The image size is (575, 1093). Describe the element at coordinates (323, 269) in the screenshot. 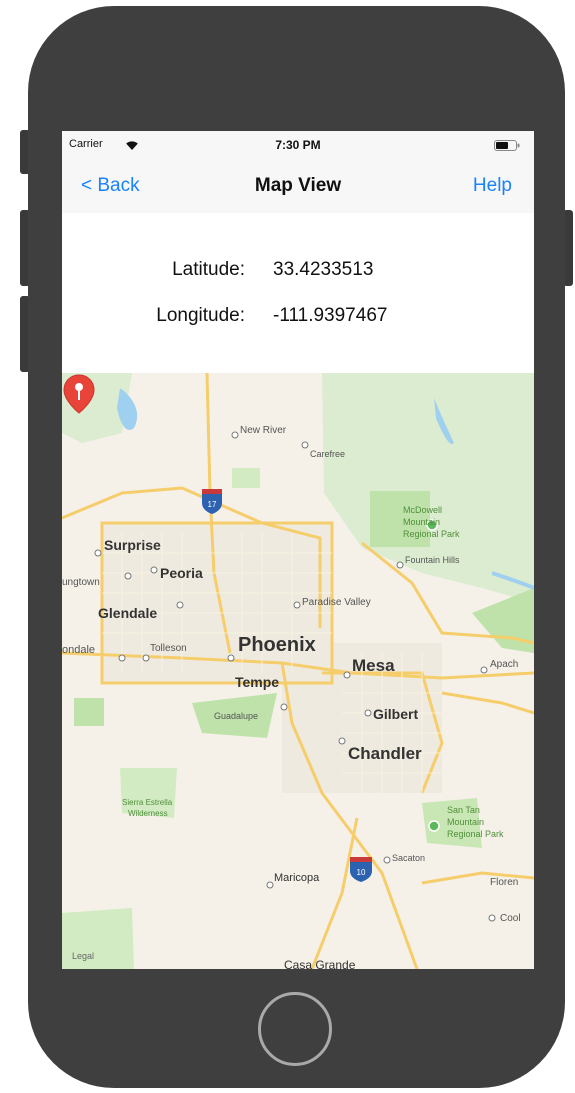

I see `latitude-value: 33.4233513` at that location.